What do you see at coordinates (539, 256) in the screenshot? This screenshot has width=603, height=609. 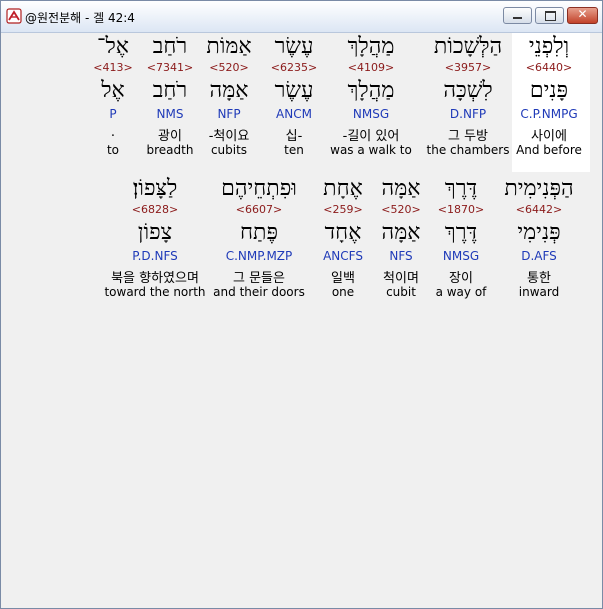 I see `parse-code: D.AFS` at bounding box center [539, 256].